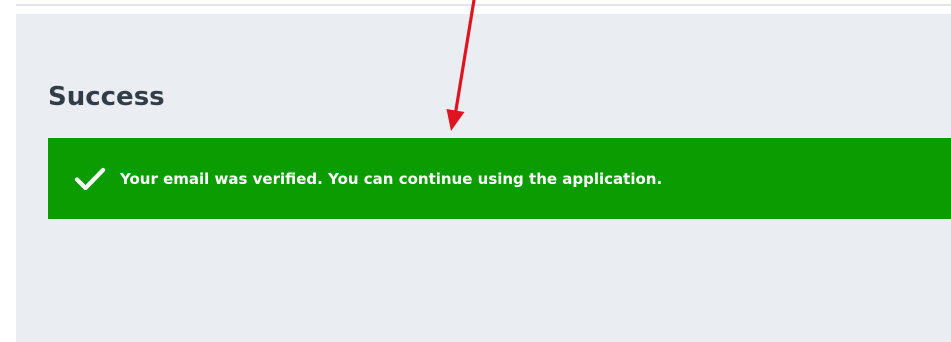 The image size is (951, 342). What do you see at coordinates (461, 65) in the screenshot?
I see `annotation-arrow` at bounding box center [461, 65].